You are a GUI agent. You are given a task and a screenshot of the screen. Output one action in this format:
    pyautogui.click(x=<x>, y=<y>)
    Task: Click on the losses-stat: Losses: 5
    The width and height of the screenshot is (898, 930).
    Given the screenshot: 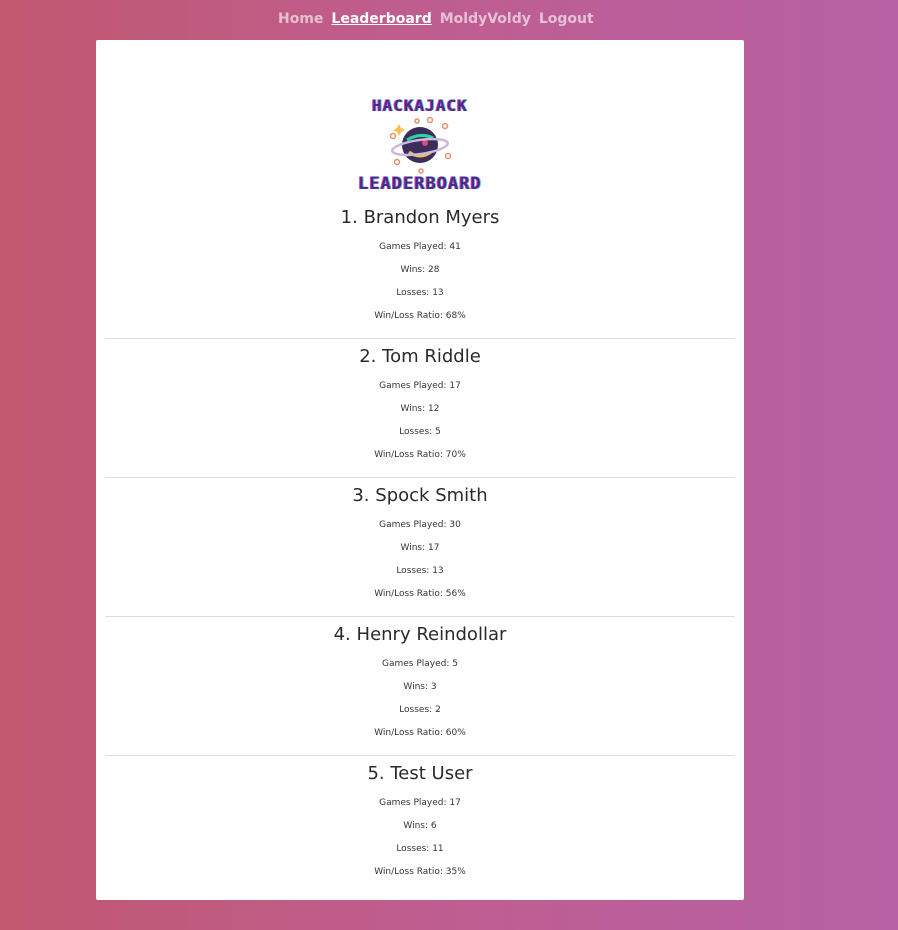 What is the action you would take?
    pyautogui.click(x=420, y=432)
    